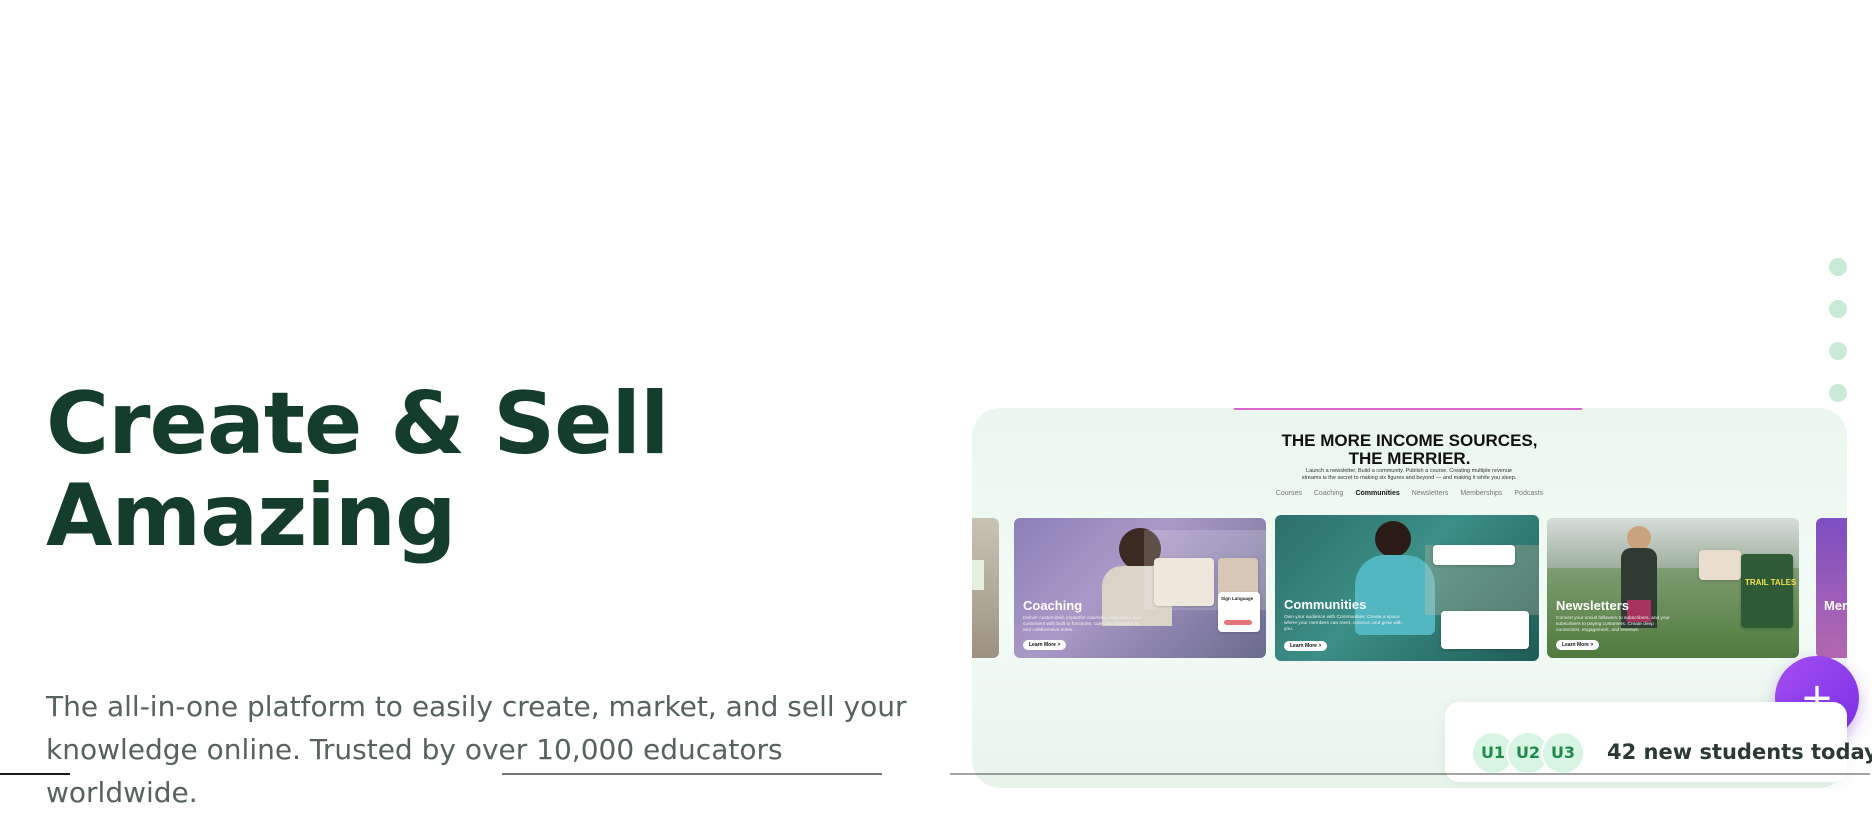 The width and height of the screenshot is (1872, 814). I want to click on card-title: Coaching, so click(1053, 605).